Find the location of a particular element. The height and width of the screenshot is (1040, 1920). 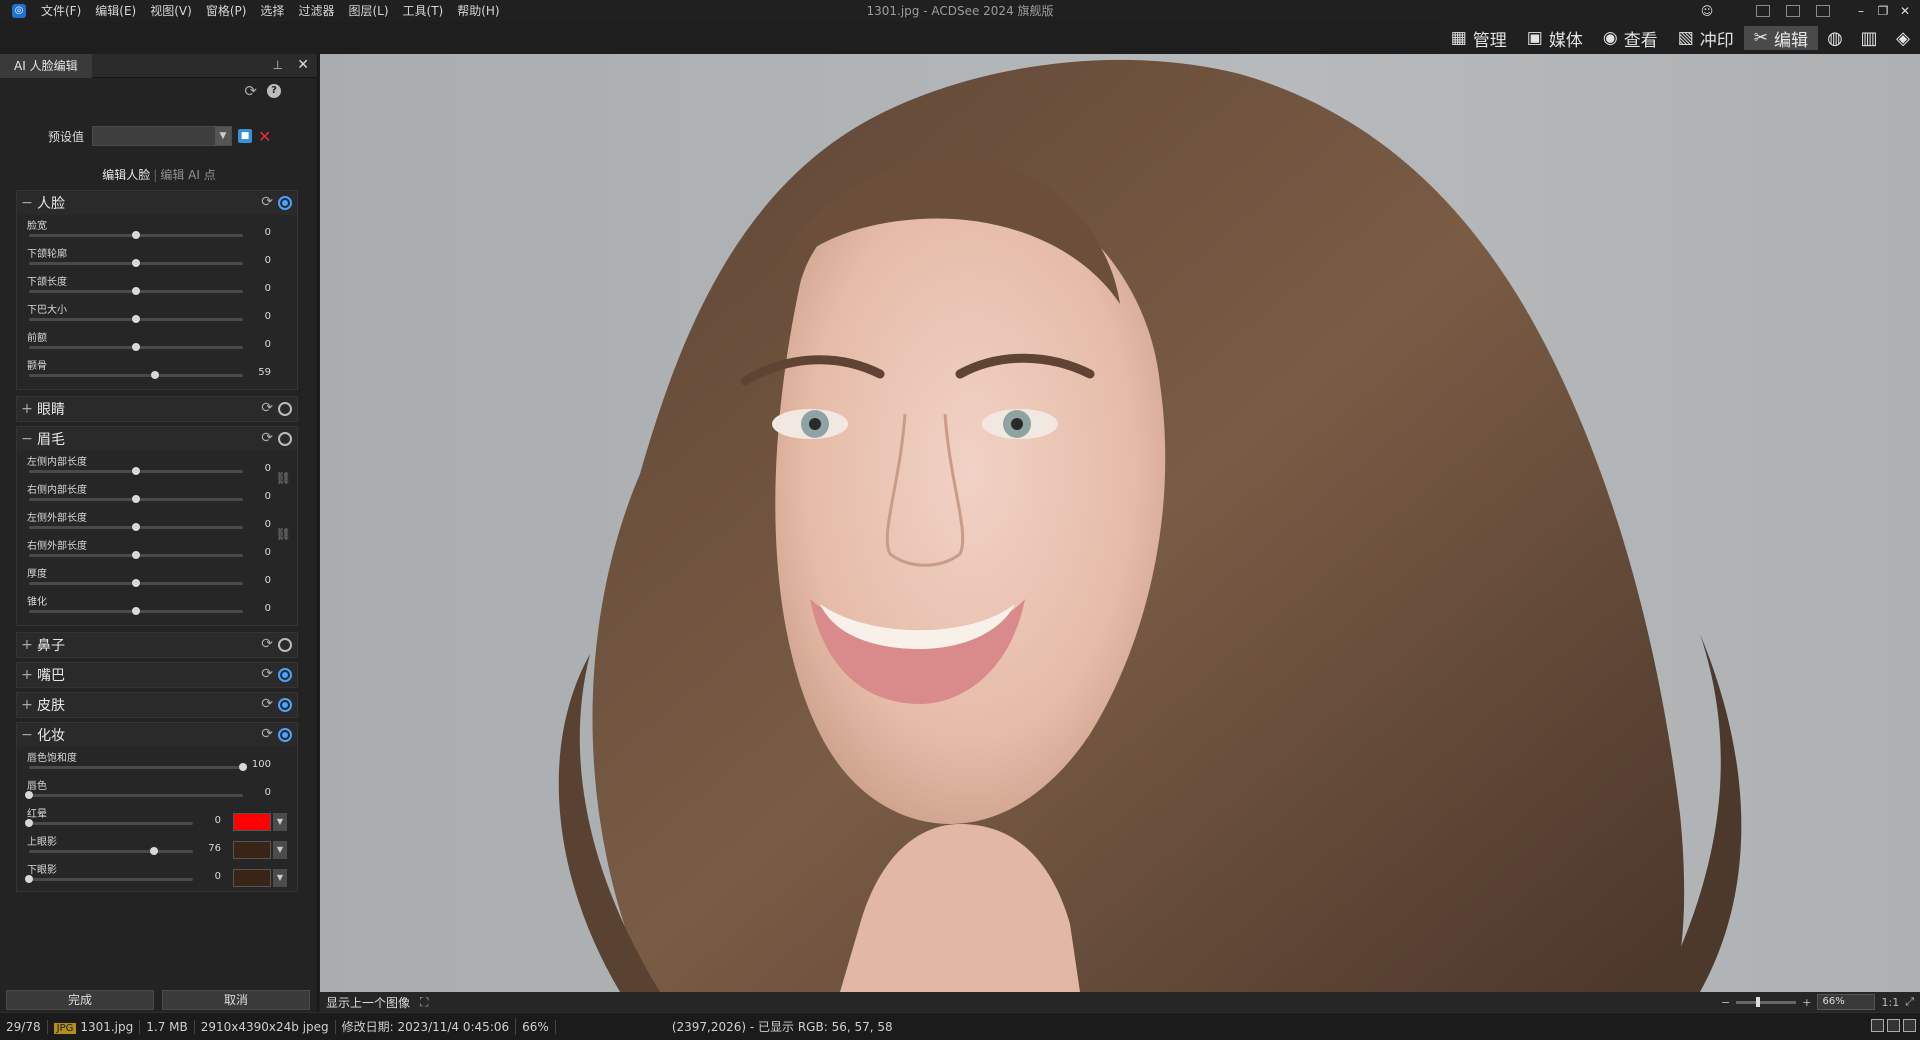

section-header: + 鼻子 ⟳ is located at coordinates (157, 645).